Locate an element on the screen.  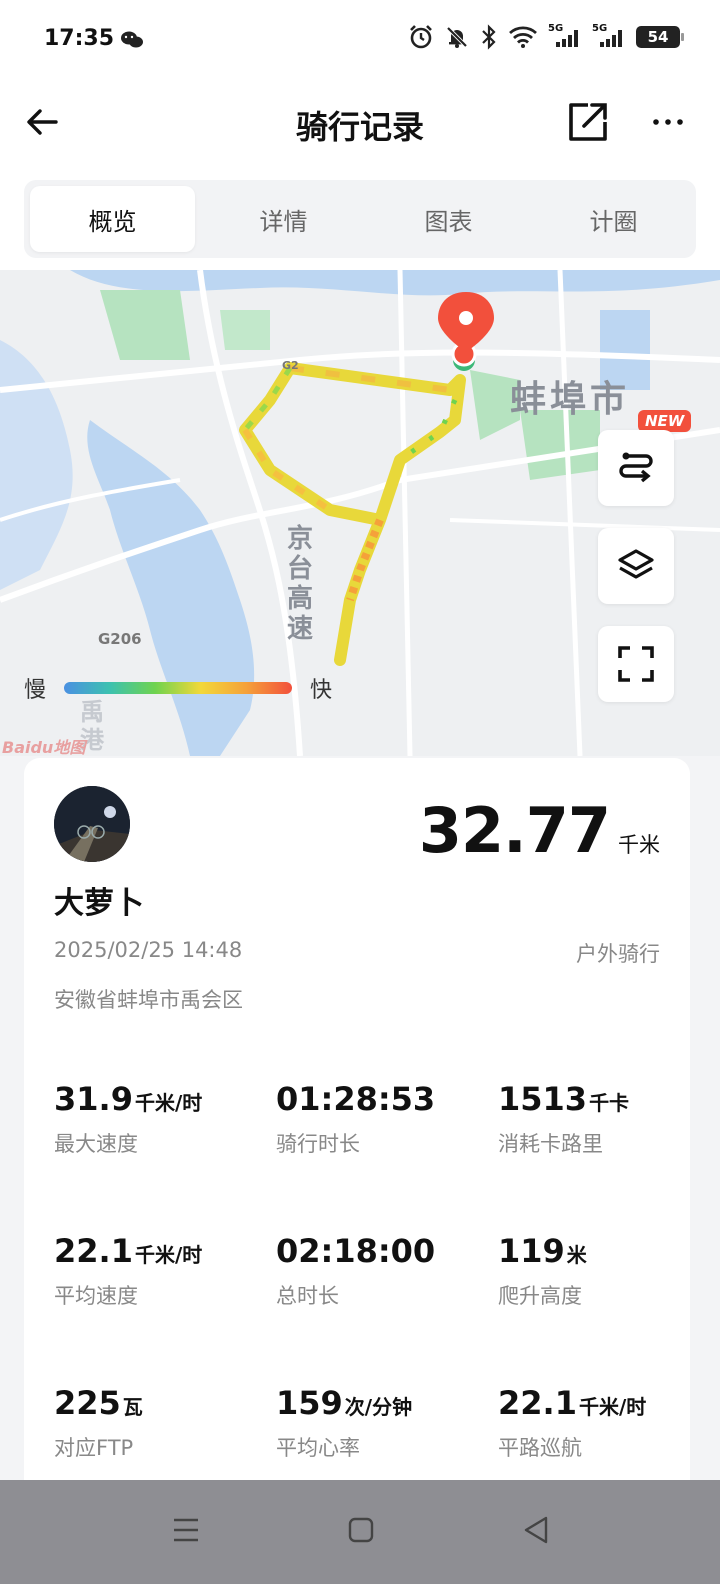
new-badge: NEW is located at coordinates (665, 421).